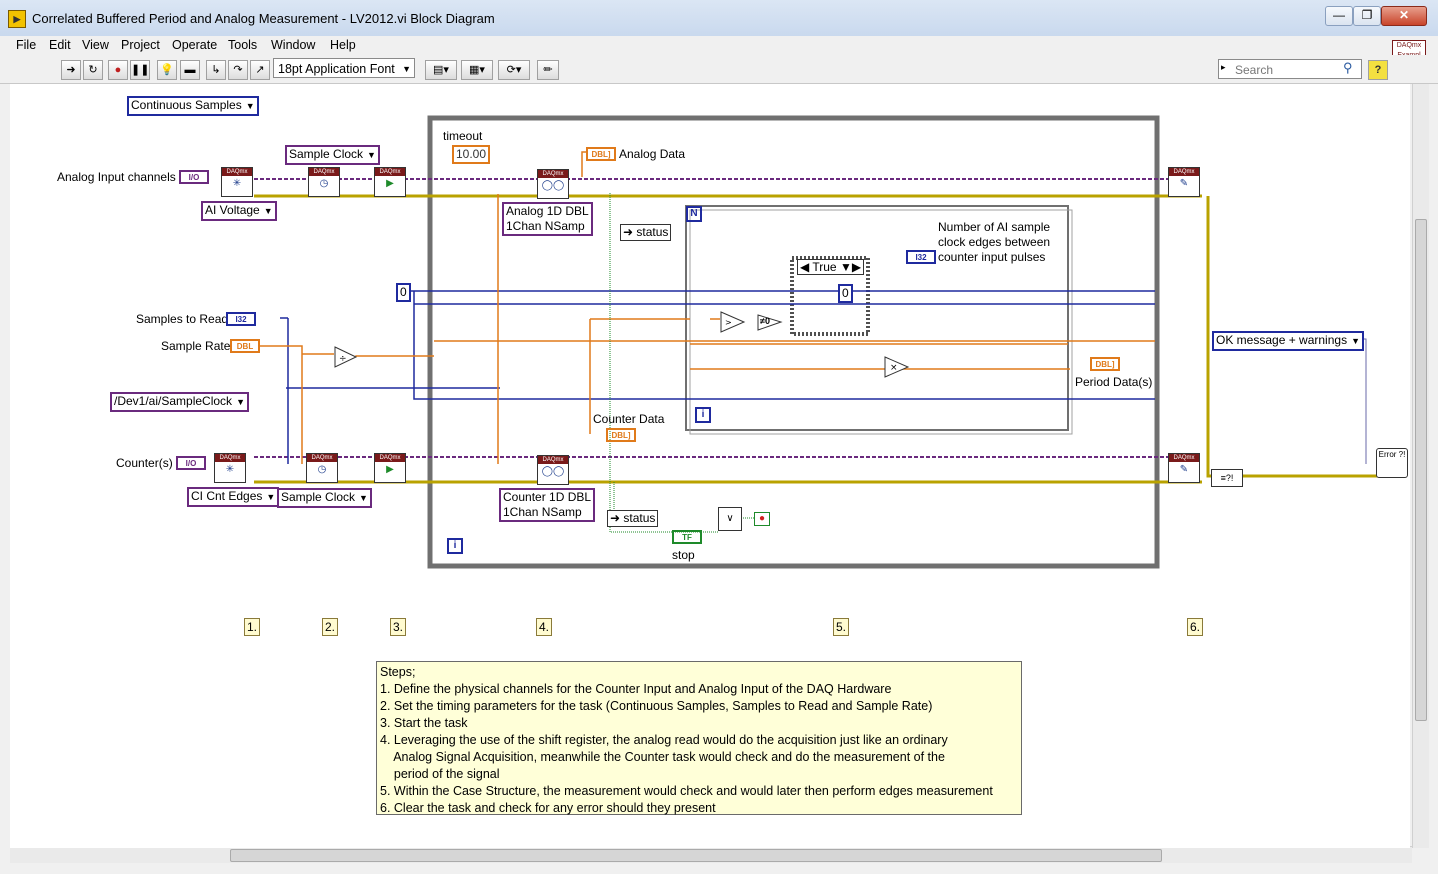 This screenshot has width=1438, height=874. I want to click on analog-data-indicator: DBL], so click(601, 154).